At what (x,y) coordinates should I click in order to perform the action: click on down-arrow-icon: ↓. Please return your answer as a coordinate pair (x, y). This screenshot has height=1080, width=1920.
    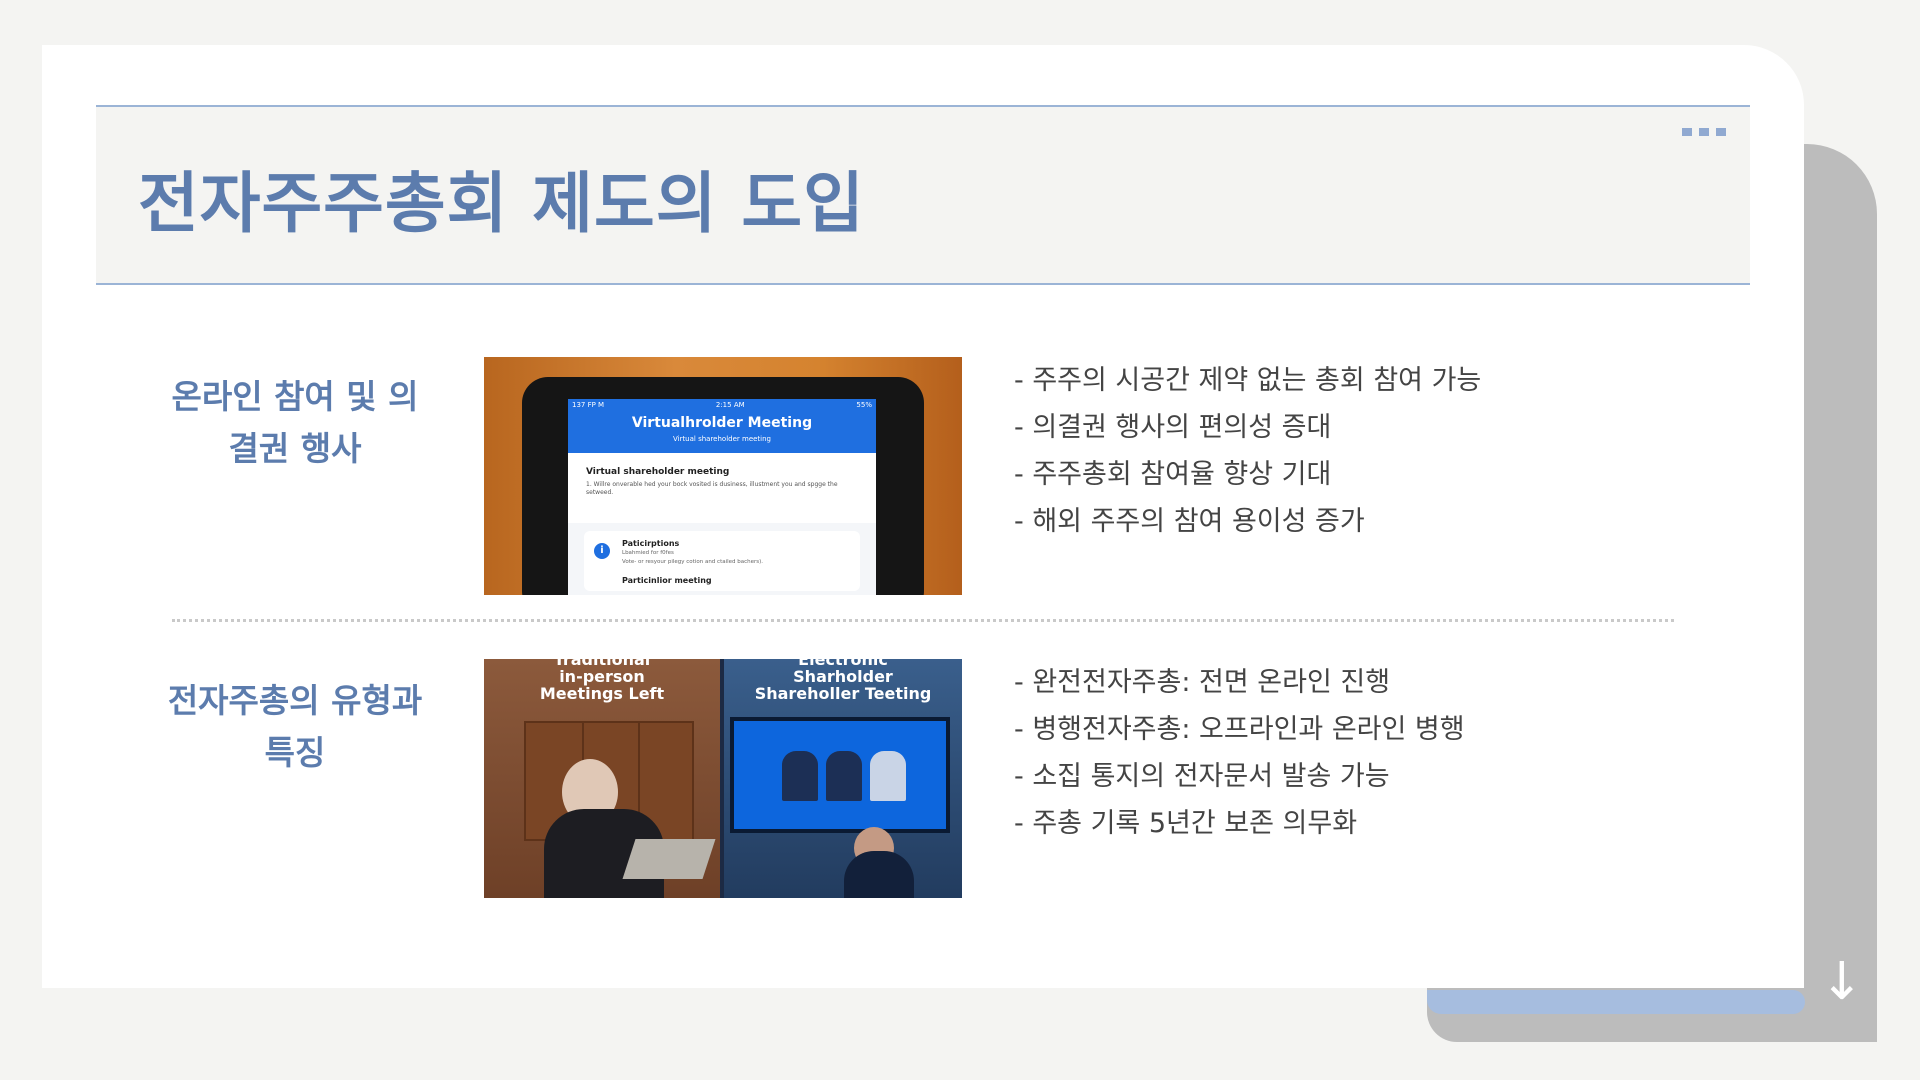
    Looking at the image, I should click on (1842, 982).